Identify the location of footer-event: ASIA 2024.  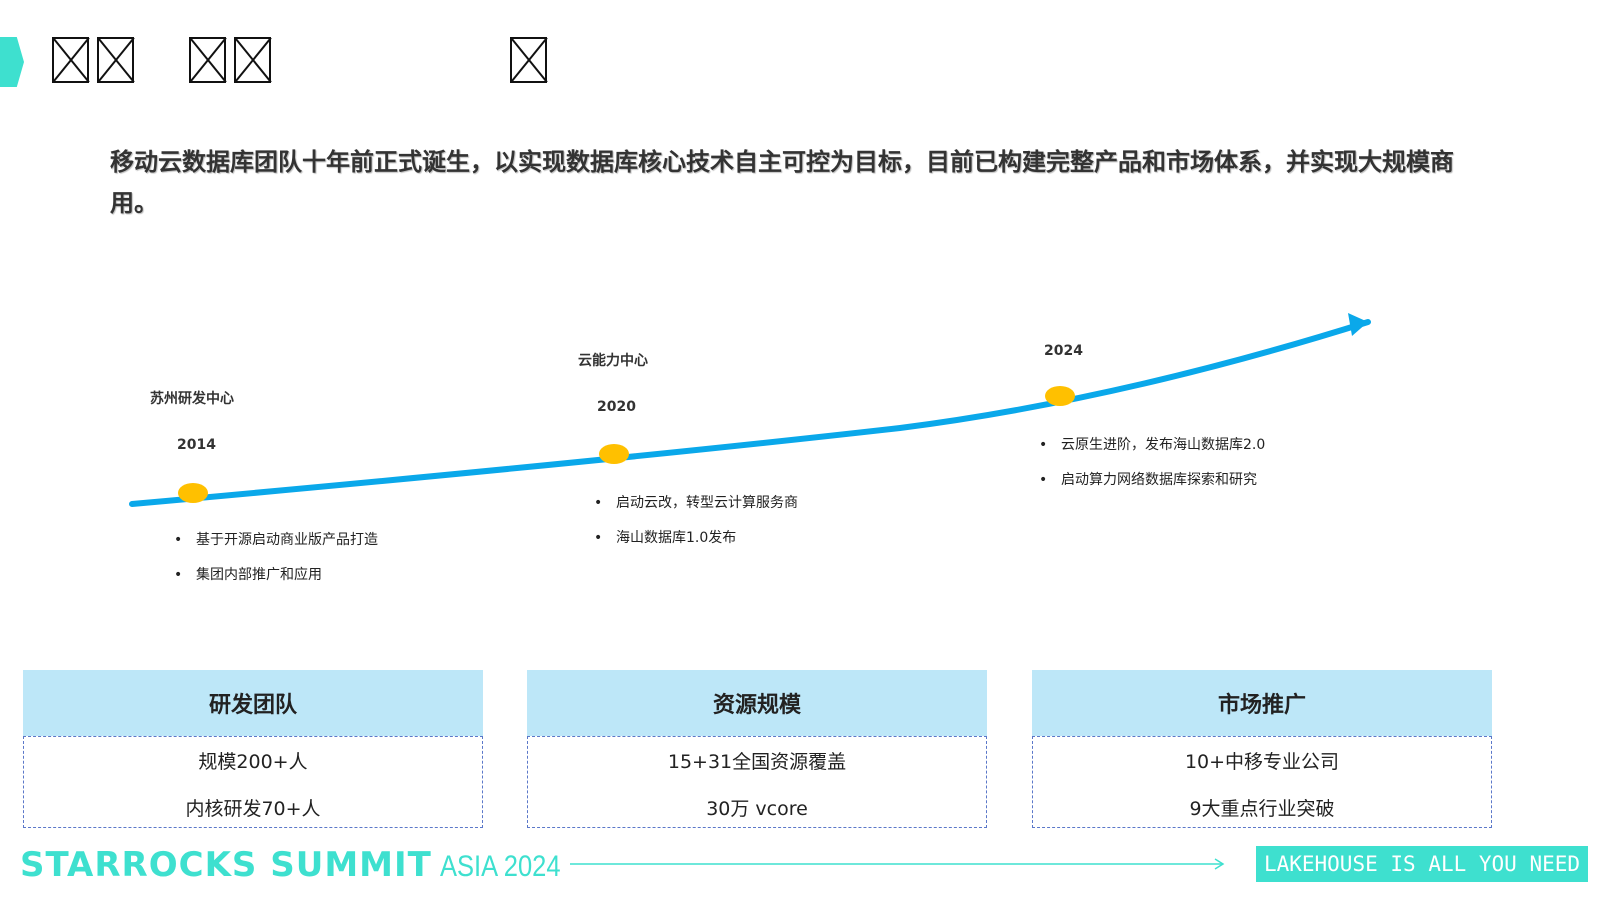
(500, 866).